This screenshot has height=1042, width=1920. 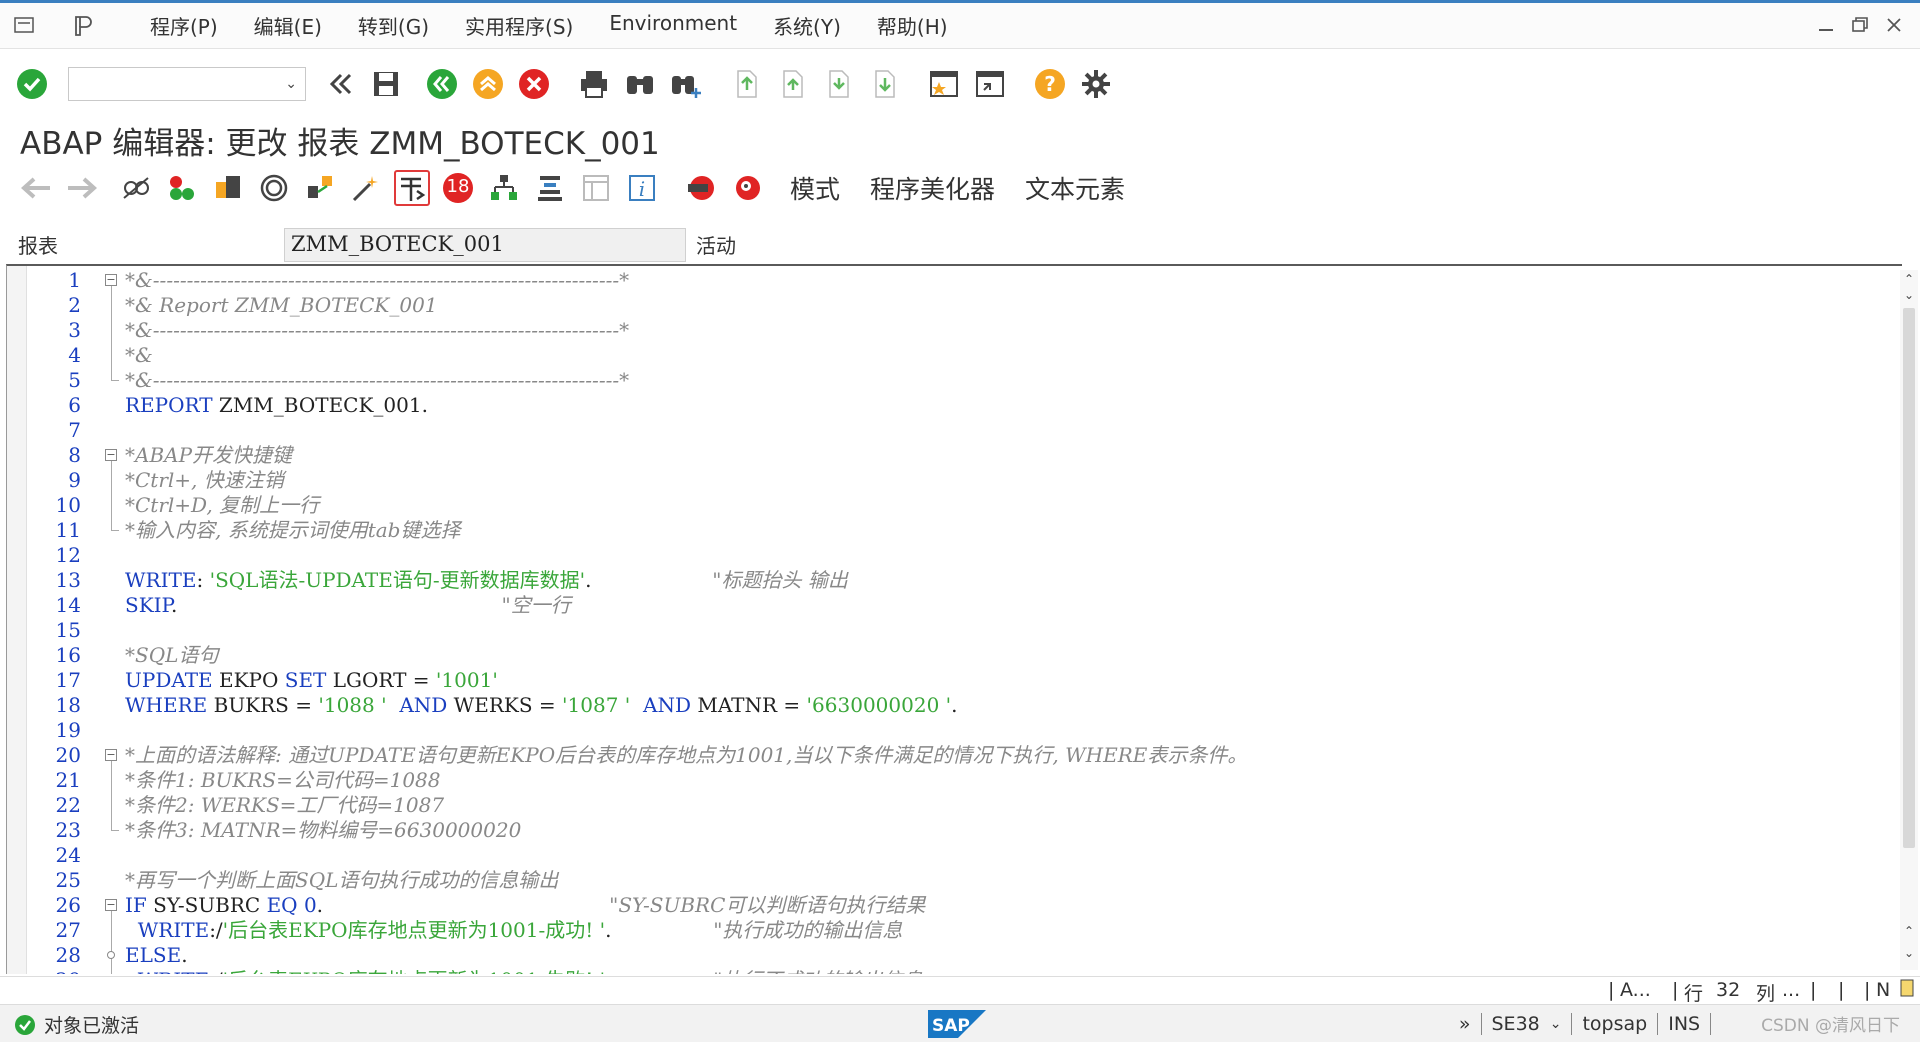 What do you see at coordinates (1096, 84) in the screenshot?
I see `settings-icon` at bounding box center [1096, 84].